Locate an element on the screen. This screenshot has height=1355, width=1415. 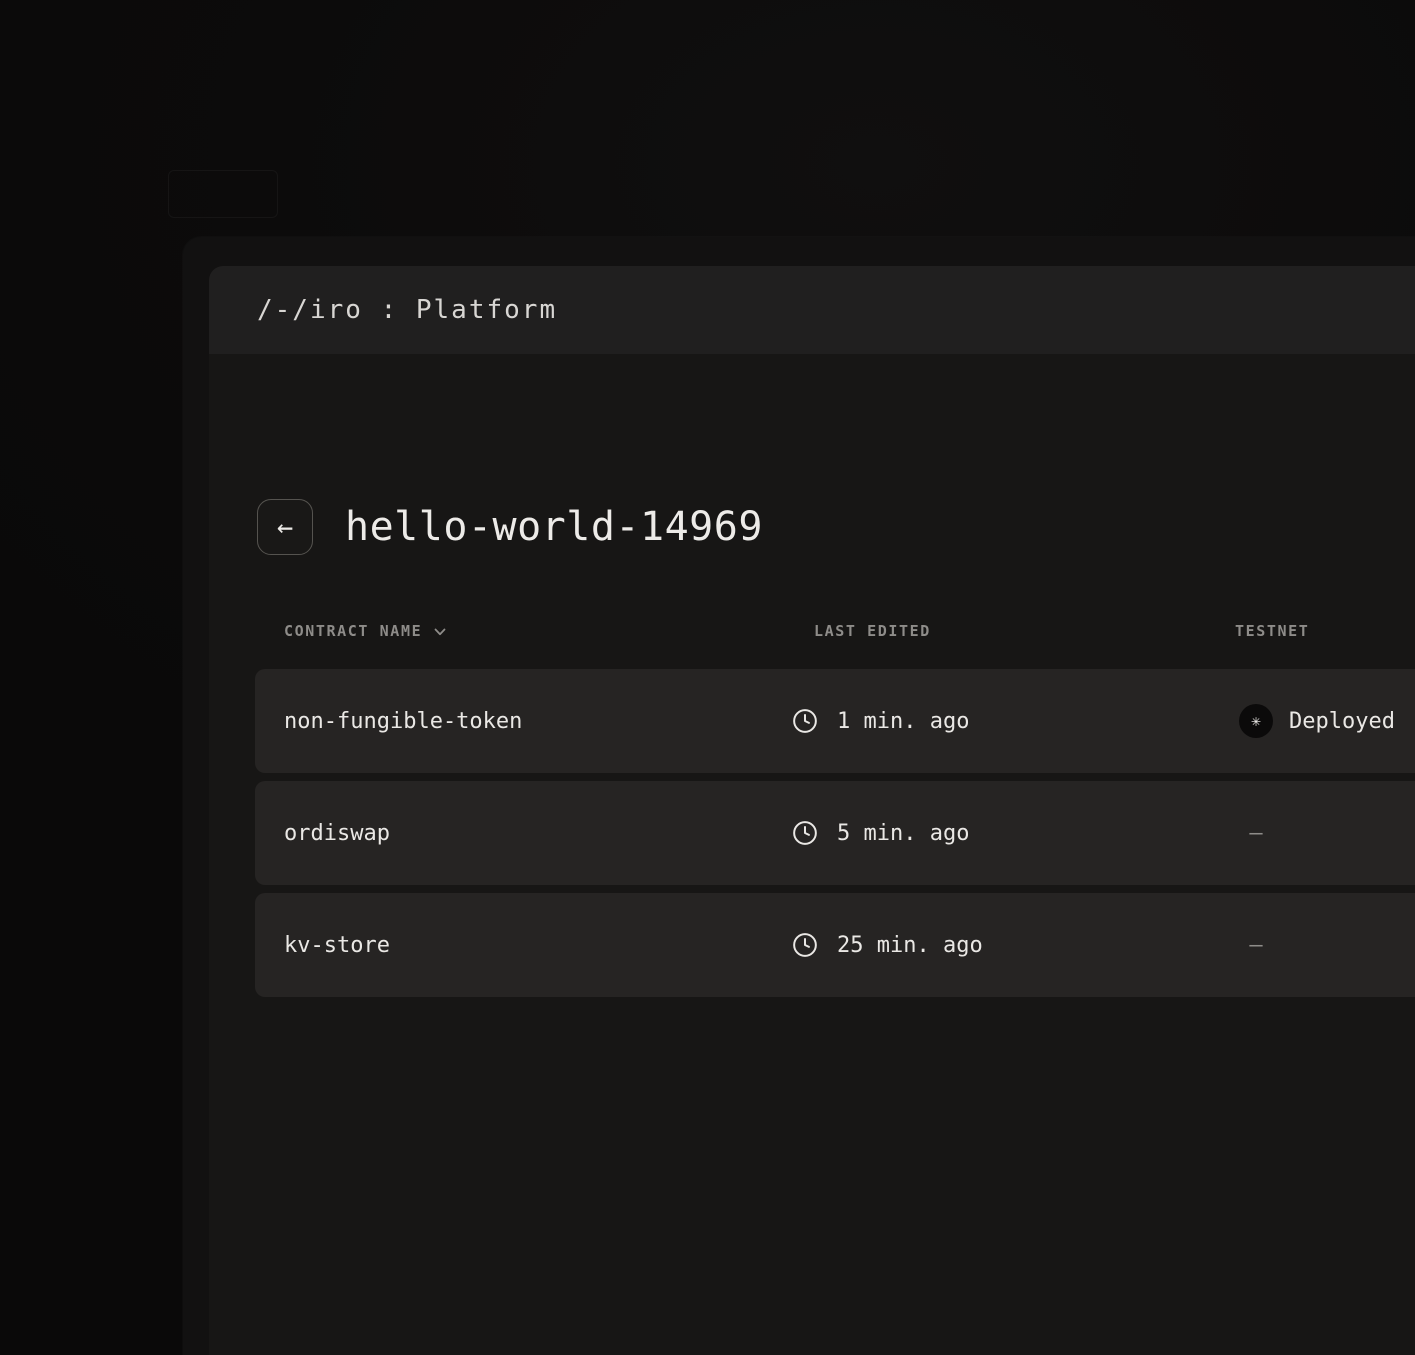
last-edited-text: 25 min. ago is located at coordinates (910, 945).